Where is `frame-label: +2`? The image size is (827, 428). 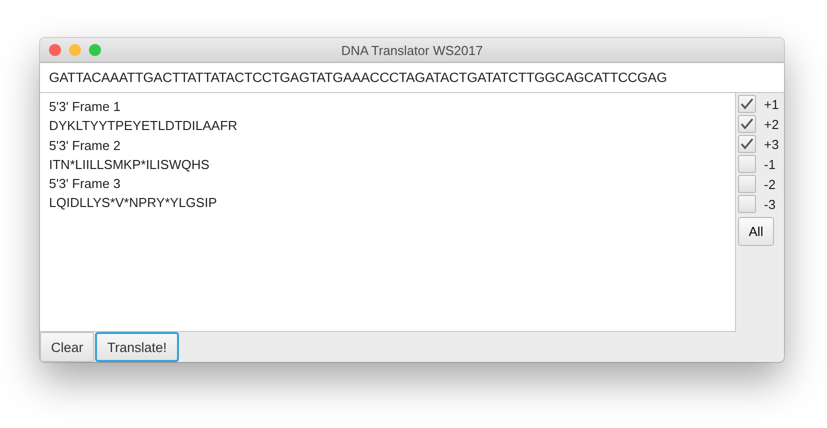
frame-label: +2 is located at coordinates (771, 124).